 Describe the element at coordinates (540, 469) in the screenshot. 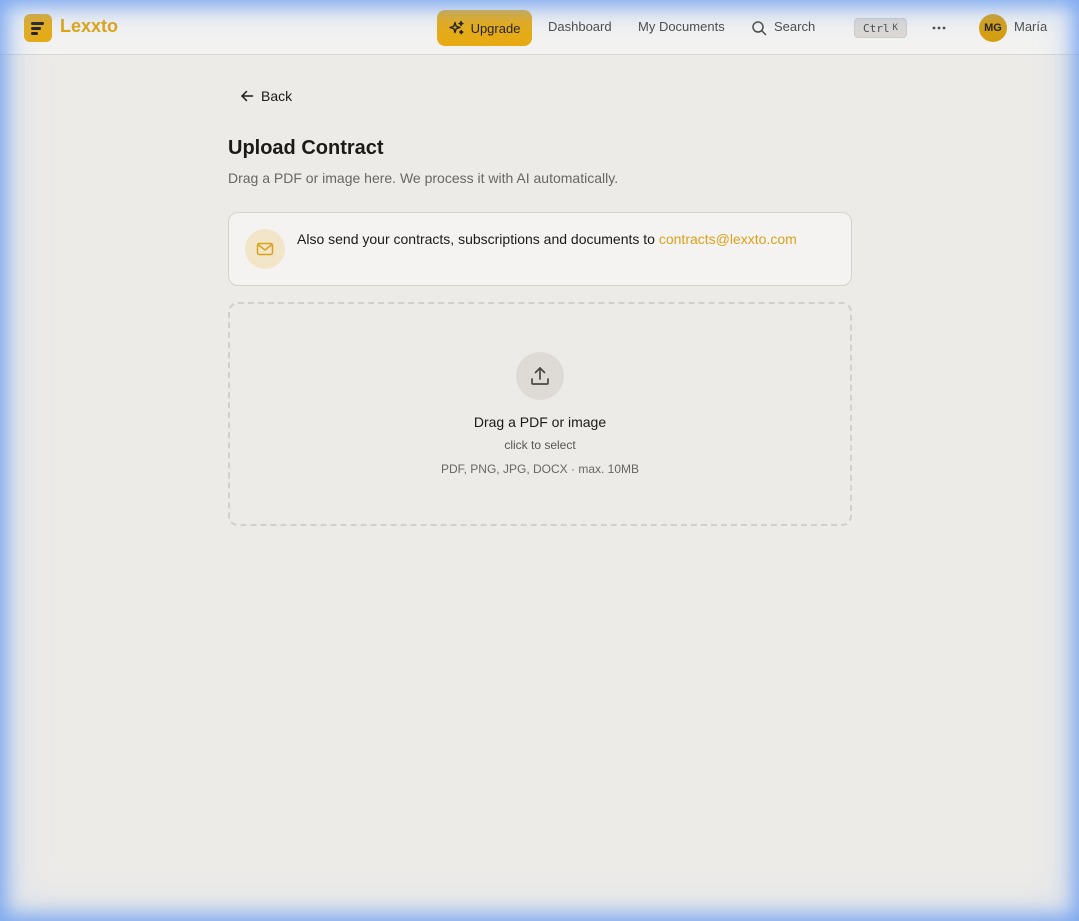

I see `dropzone-formats: PDF, PNG, JPG, DOCX · max. 10MB` at that location.